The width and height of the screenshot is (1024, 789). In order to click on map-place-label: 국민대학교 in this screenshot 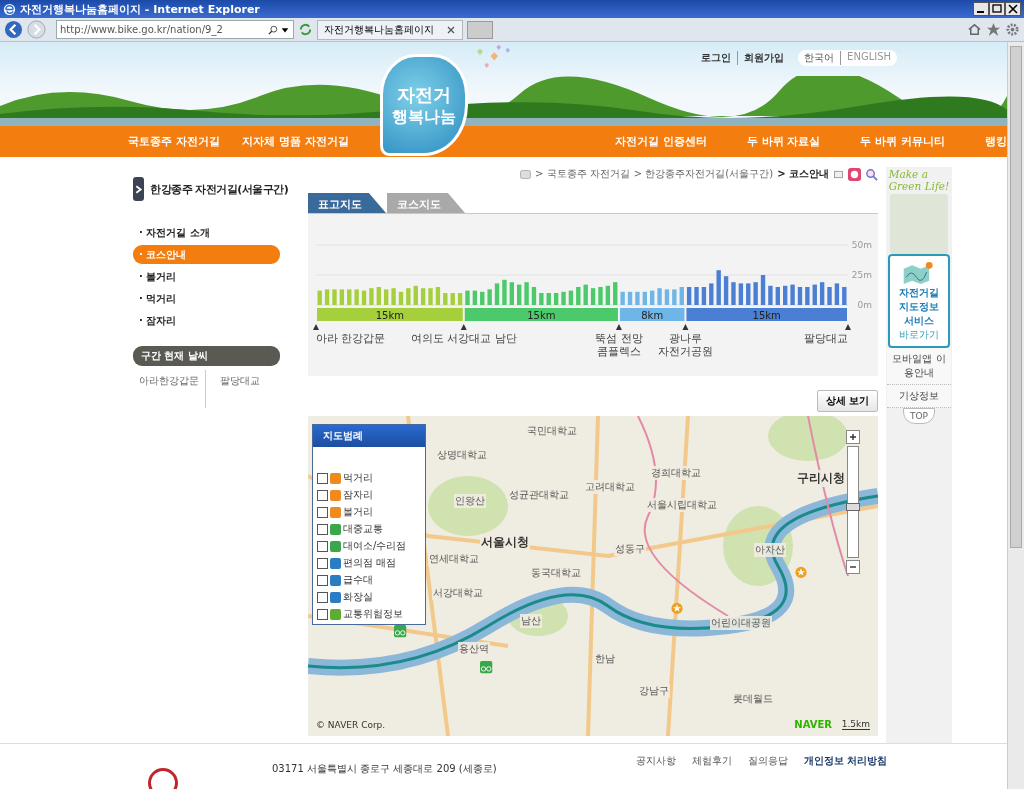, I will do `click(552, 431)`.